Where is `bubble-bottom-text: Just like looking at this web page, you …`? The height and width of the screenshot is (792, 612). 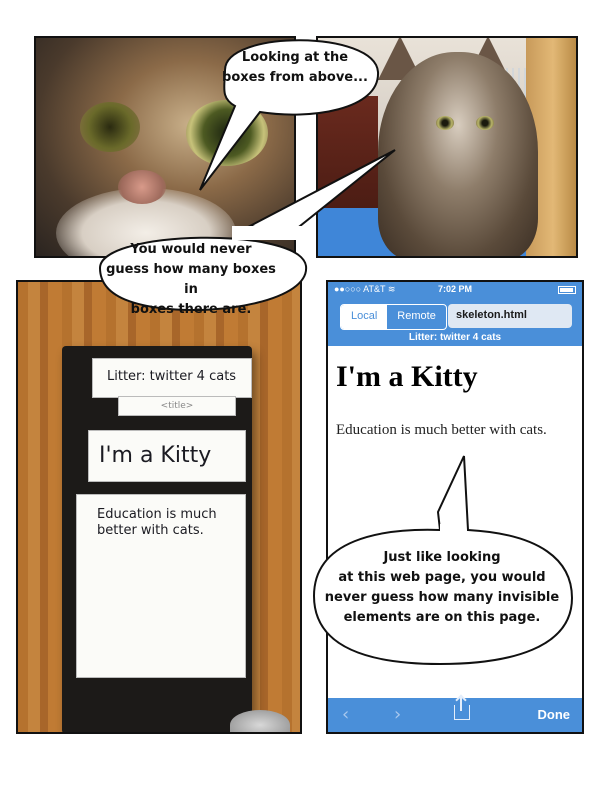
bubble-bottom-text: Just like looking at this web page, you … is located at coordinates (442, 587).